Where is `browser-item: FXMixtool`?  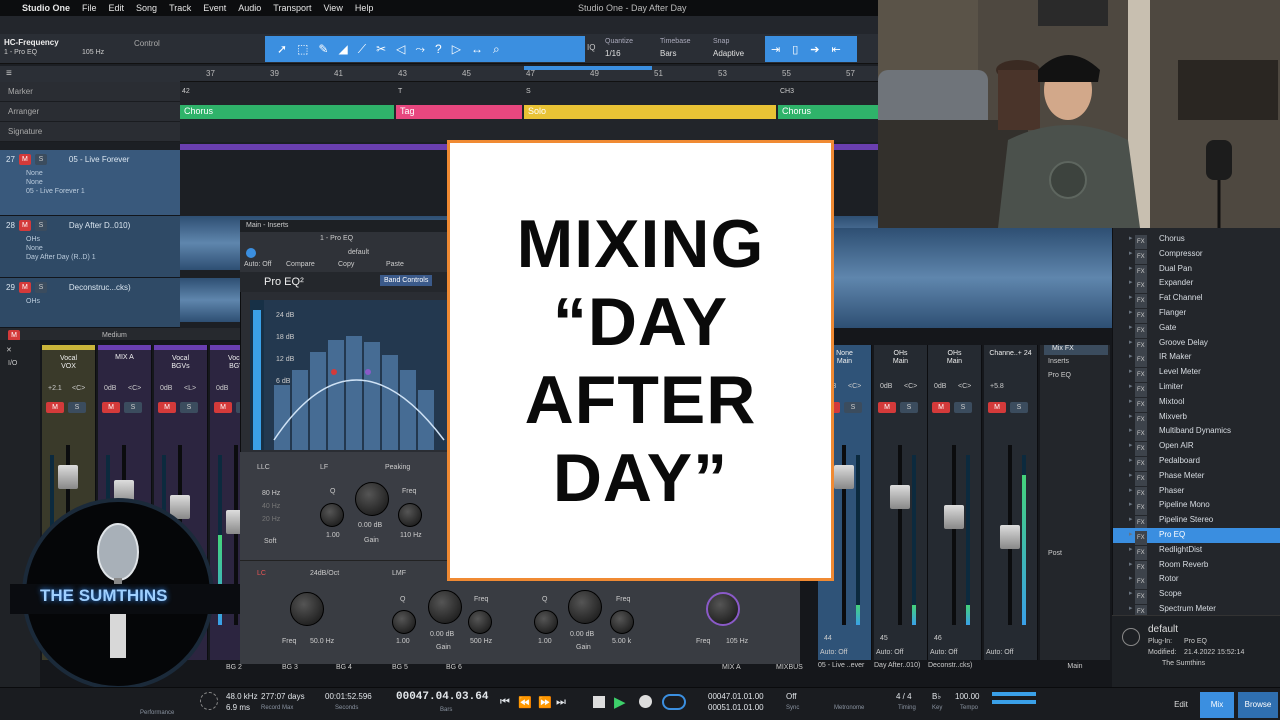
browser-item: FXMixtool is located at coordinates (1196, 403).